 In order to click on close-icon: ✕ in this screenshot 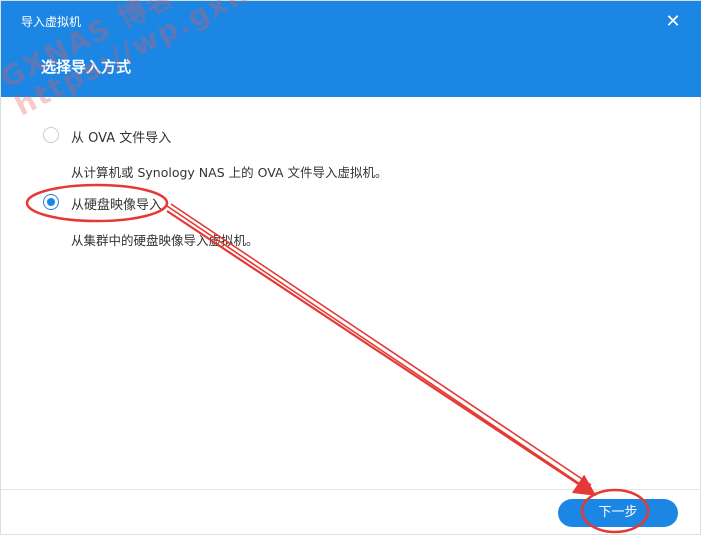, I will do `click(673, 22)`.